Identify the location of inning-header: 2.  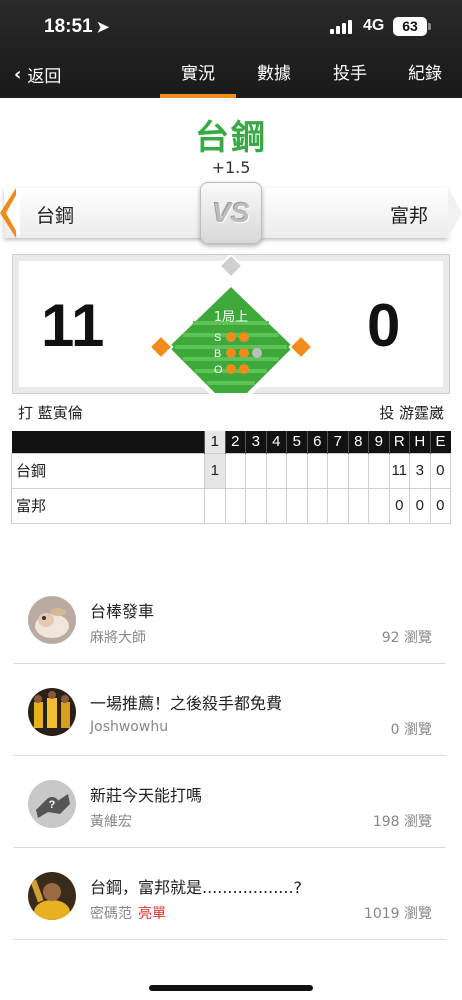
(235, 442).